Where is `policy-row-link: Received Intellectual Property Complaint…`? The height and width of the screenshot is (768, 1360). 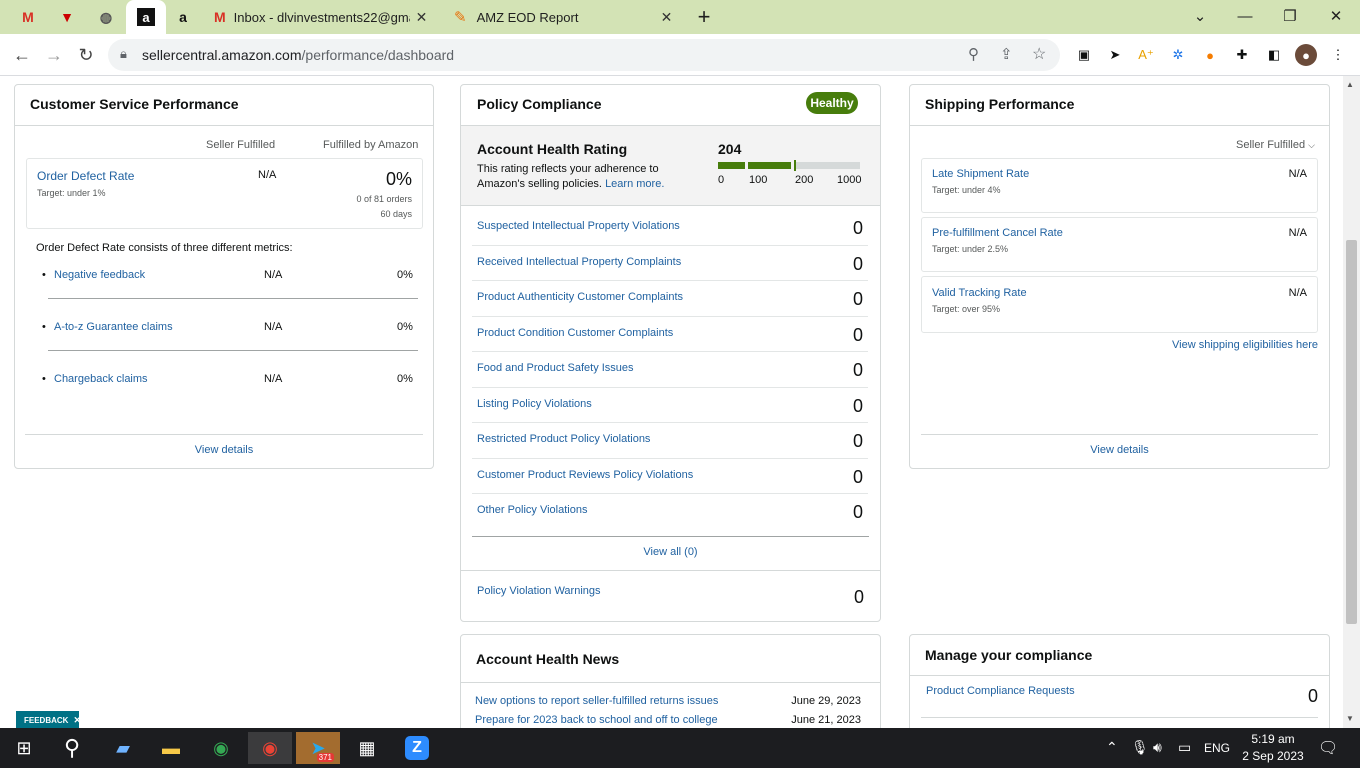
policy-row-link: Received Intellectual Property Complaint… is located at coordinates (579, 262).